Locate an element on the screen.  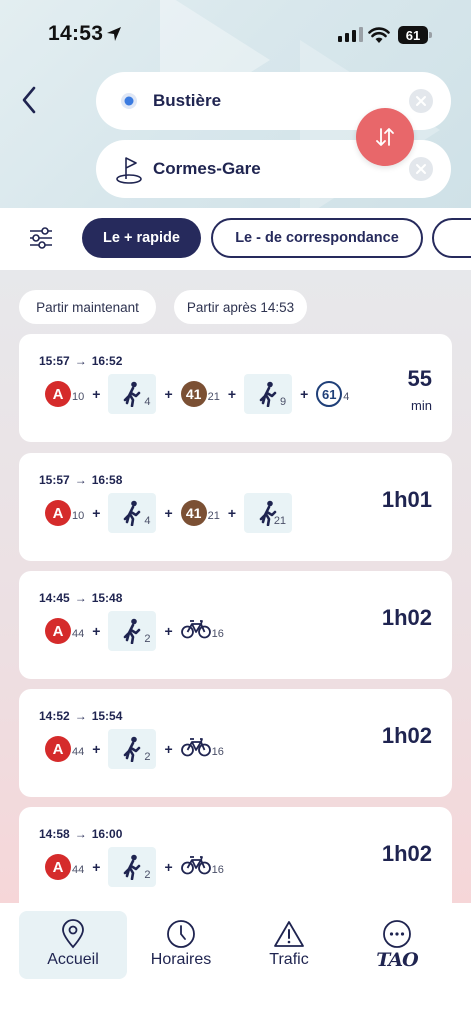
depart-time: 14:52 is located at coordinates (54, 716).